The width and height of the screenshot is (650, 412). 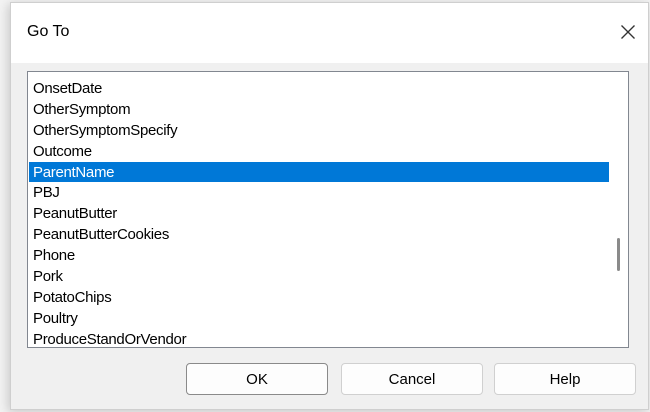 What do you see at coordinates (319, 338) in the screenshot?
I see `list-item: ProduceStandOrVendor` at bounding box center [319, 338].